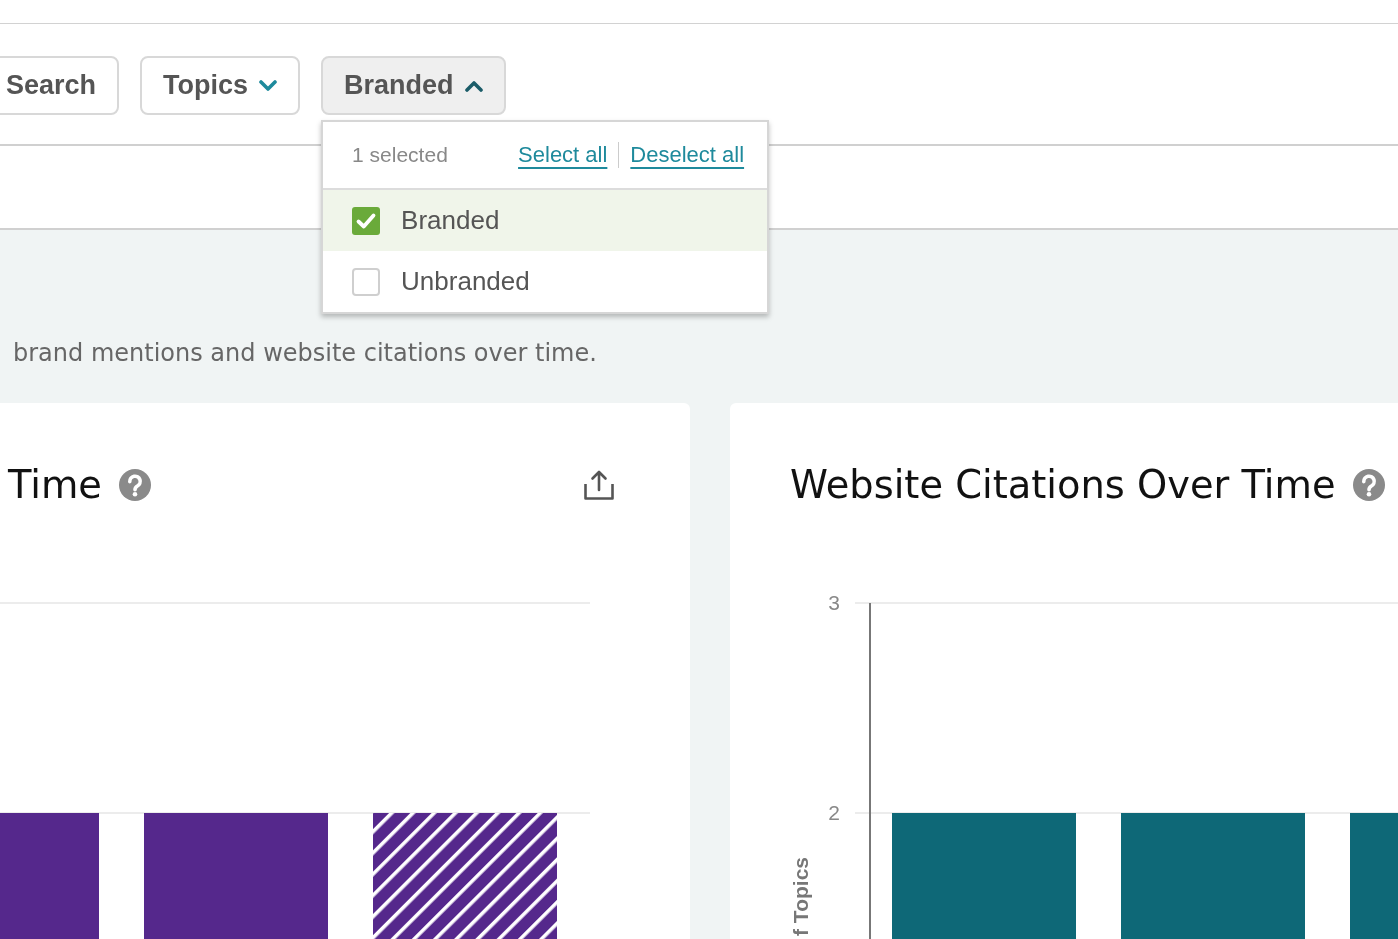 This screenshot has height=939, width=1398. Describe the element at coordinates (1063, 485) in the screenshot. I see `chart-title: Website Citations Over Time` at that location.